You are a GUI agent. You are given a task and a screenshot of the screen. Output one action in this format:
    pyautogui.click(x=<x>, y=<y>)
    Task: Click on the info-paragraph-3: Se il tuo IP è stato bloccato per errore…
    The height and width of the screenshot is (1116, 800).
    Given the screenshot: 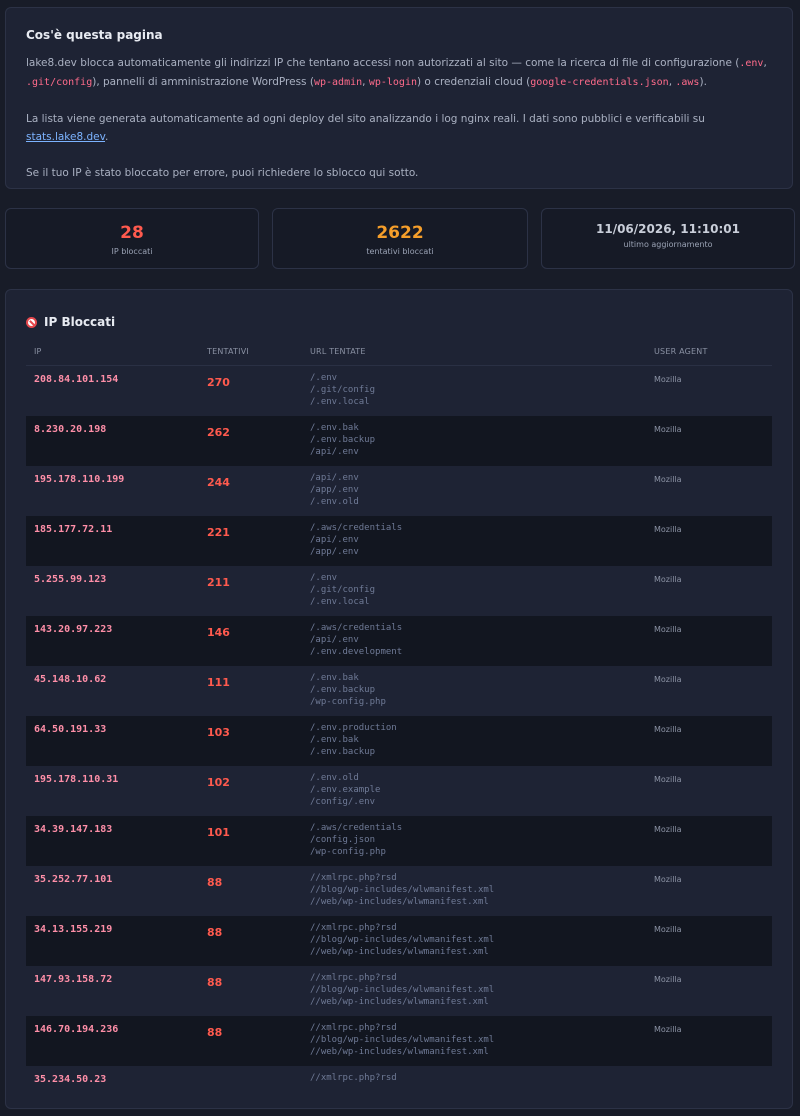 What is the action you would take?
    pyautogui.click(x=222, y=173)
    